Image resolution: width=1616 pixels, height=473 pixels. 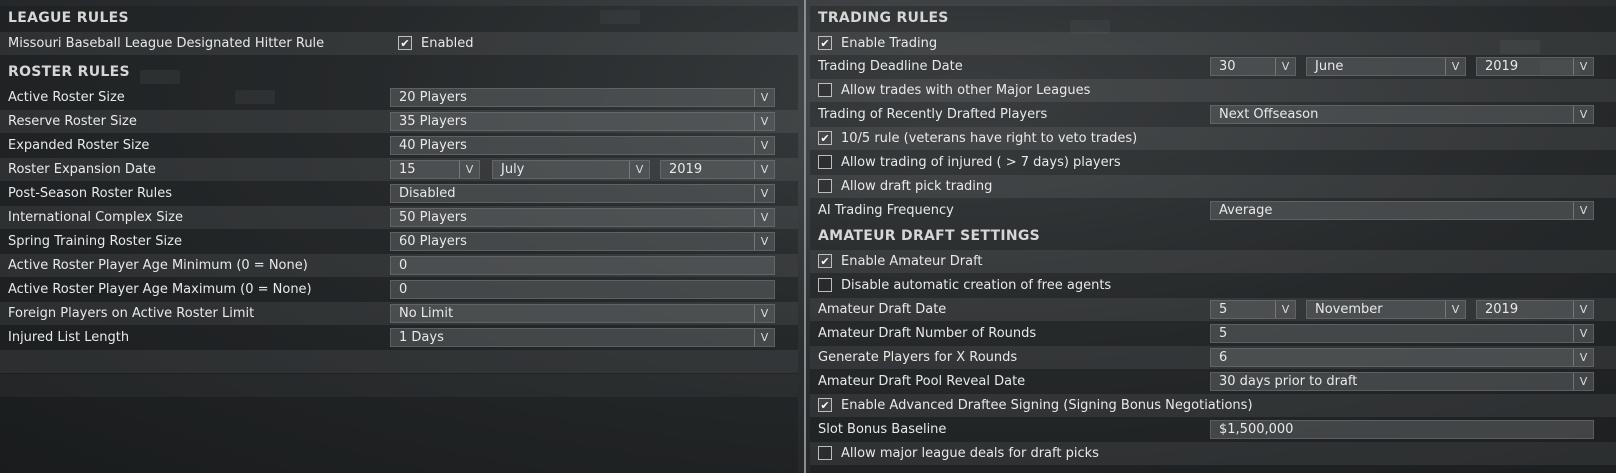 I want to click on injured-list-value: 1 Days, so click(x=421, y=337).